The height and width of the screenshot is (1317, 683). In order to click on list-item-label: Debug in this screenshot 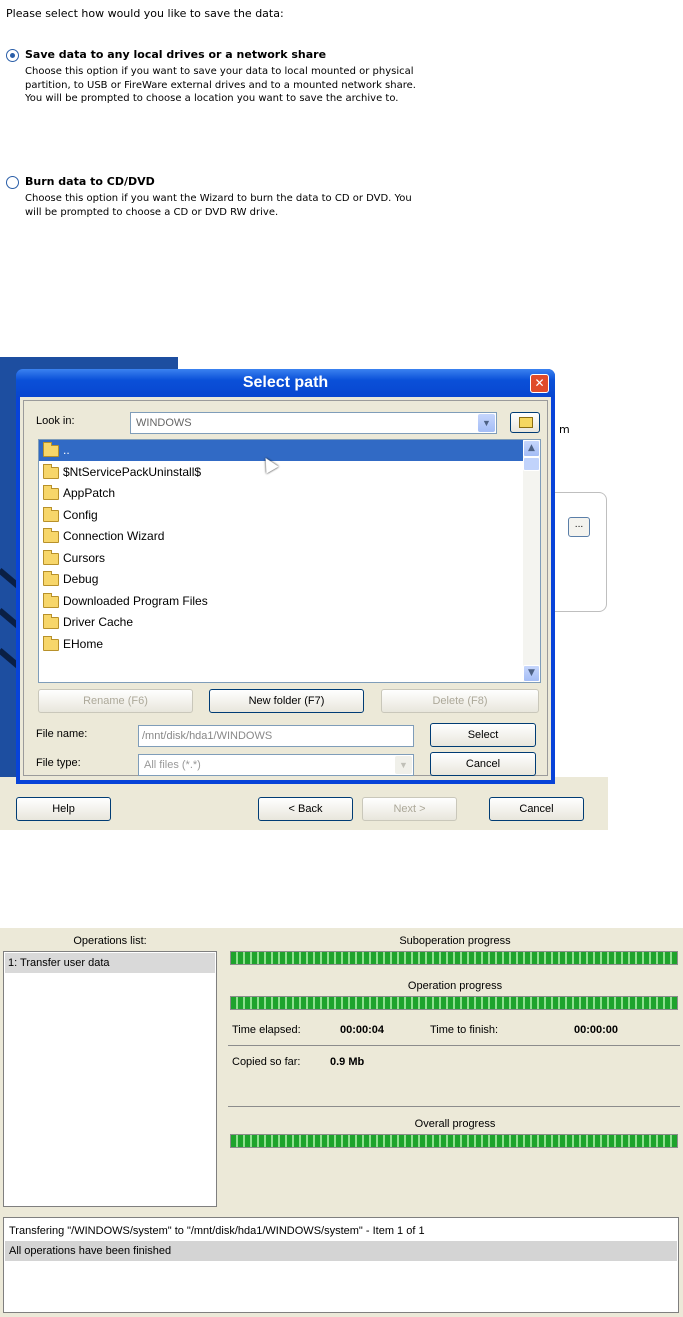, I will do `click(81, 579)`.